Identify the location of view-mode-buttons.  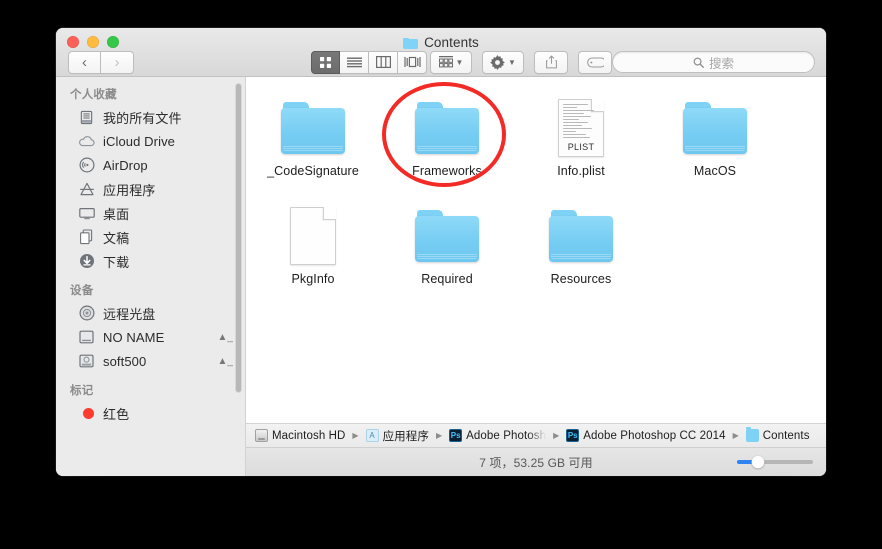
(369, 62).